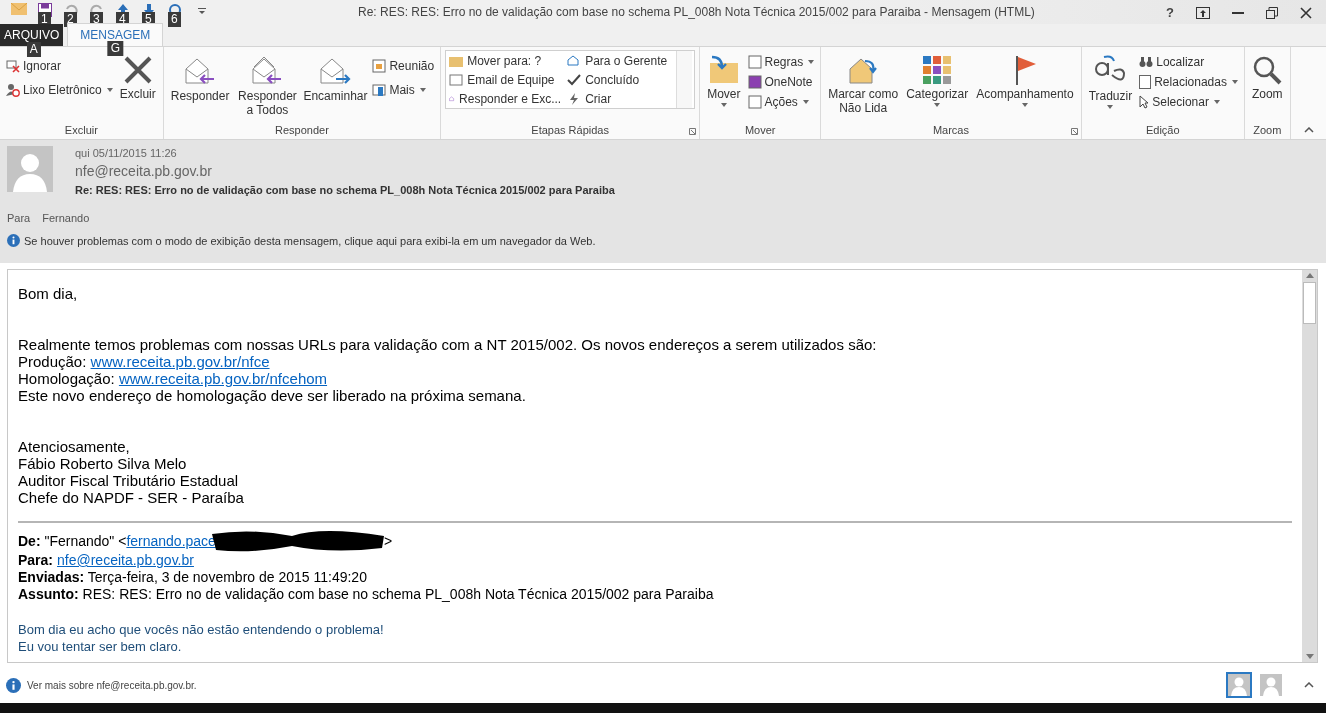 This screenshot has width=1326, height=715. What do you see at coordinates (760, 131) in the screenshot?
I see `group-label: Mover` at bounding box center [760, 131].